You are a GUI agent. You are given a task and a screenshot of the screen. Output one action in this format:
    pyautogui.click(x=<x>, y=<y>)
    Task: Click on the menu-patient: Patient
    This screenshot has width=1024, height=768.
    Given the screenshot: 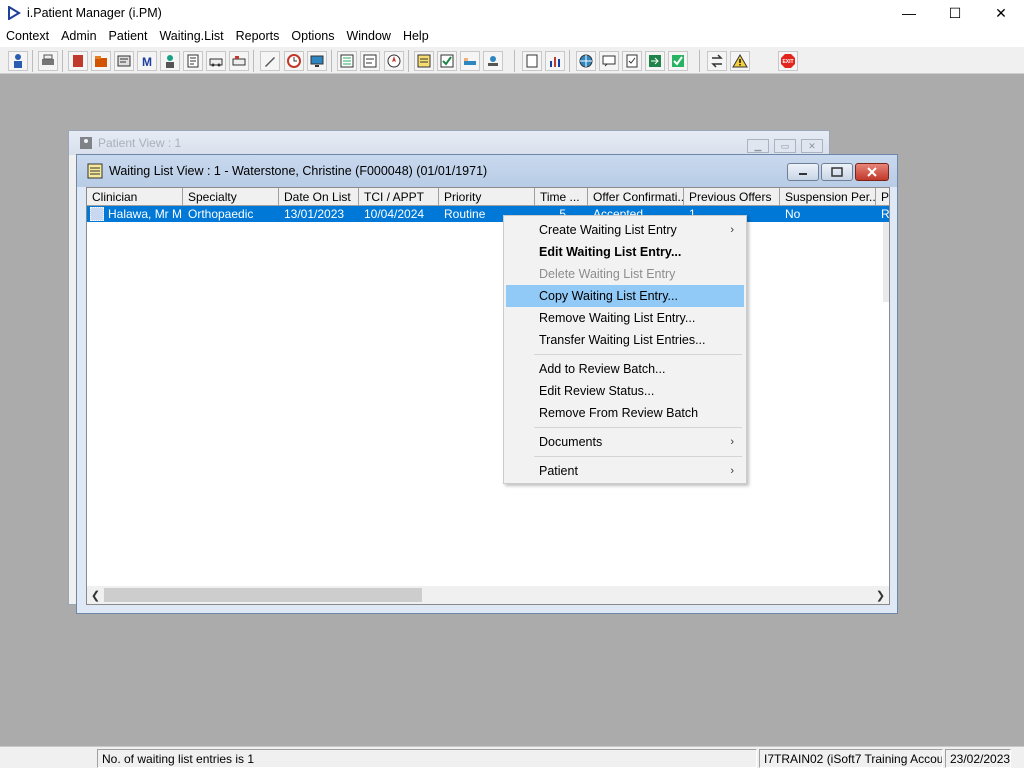 What is the action you would take?
    pyautogui.click(x=128, y=36)
    